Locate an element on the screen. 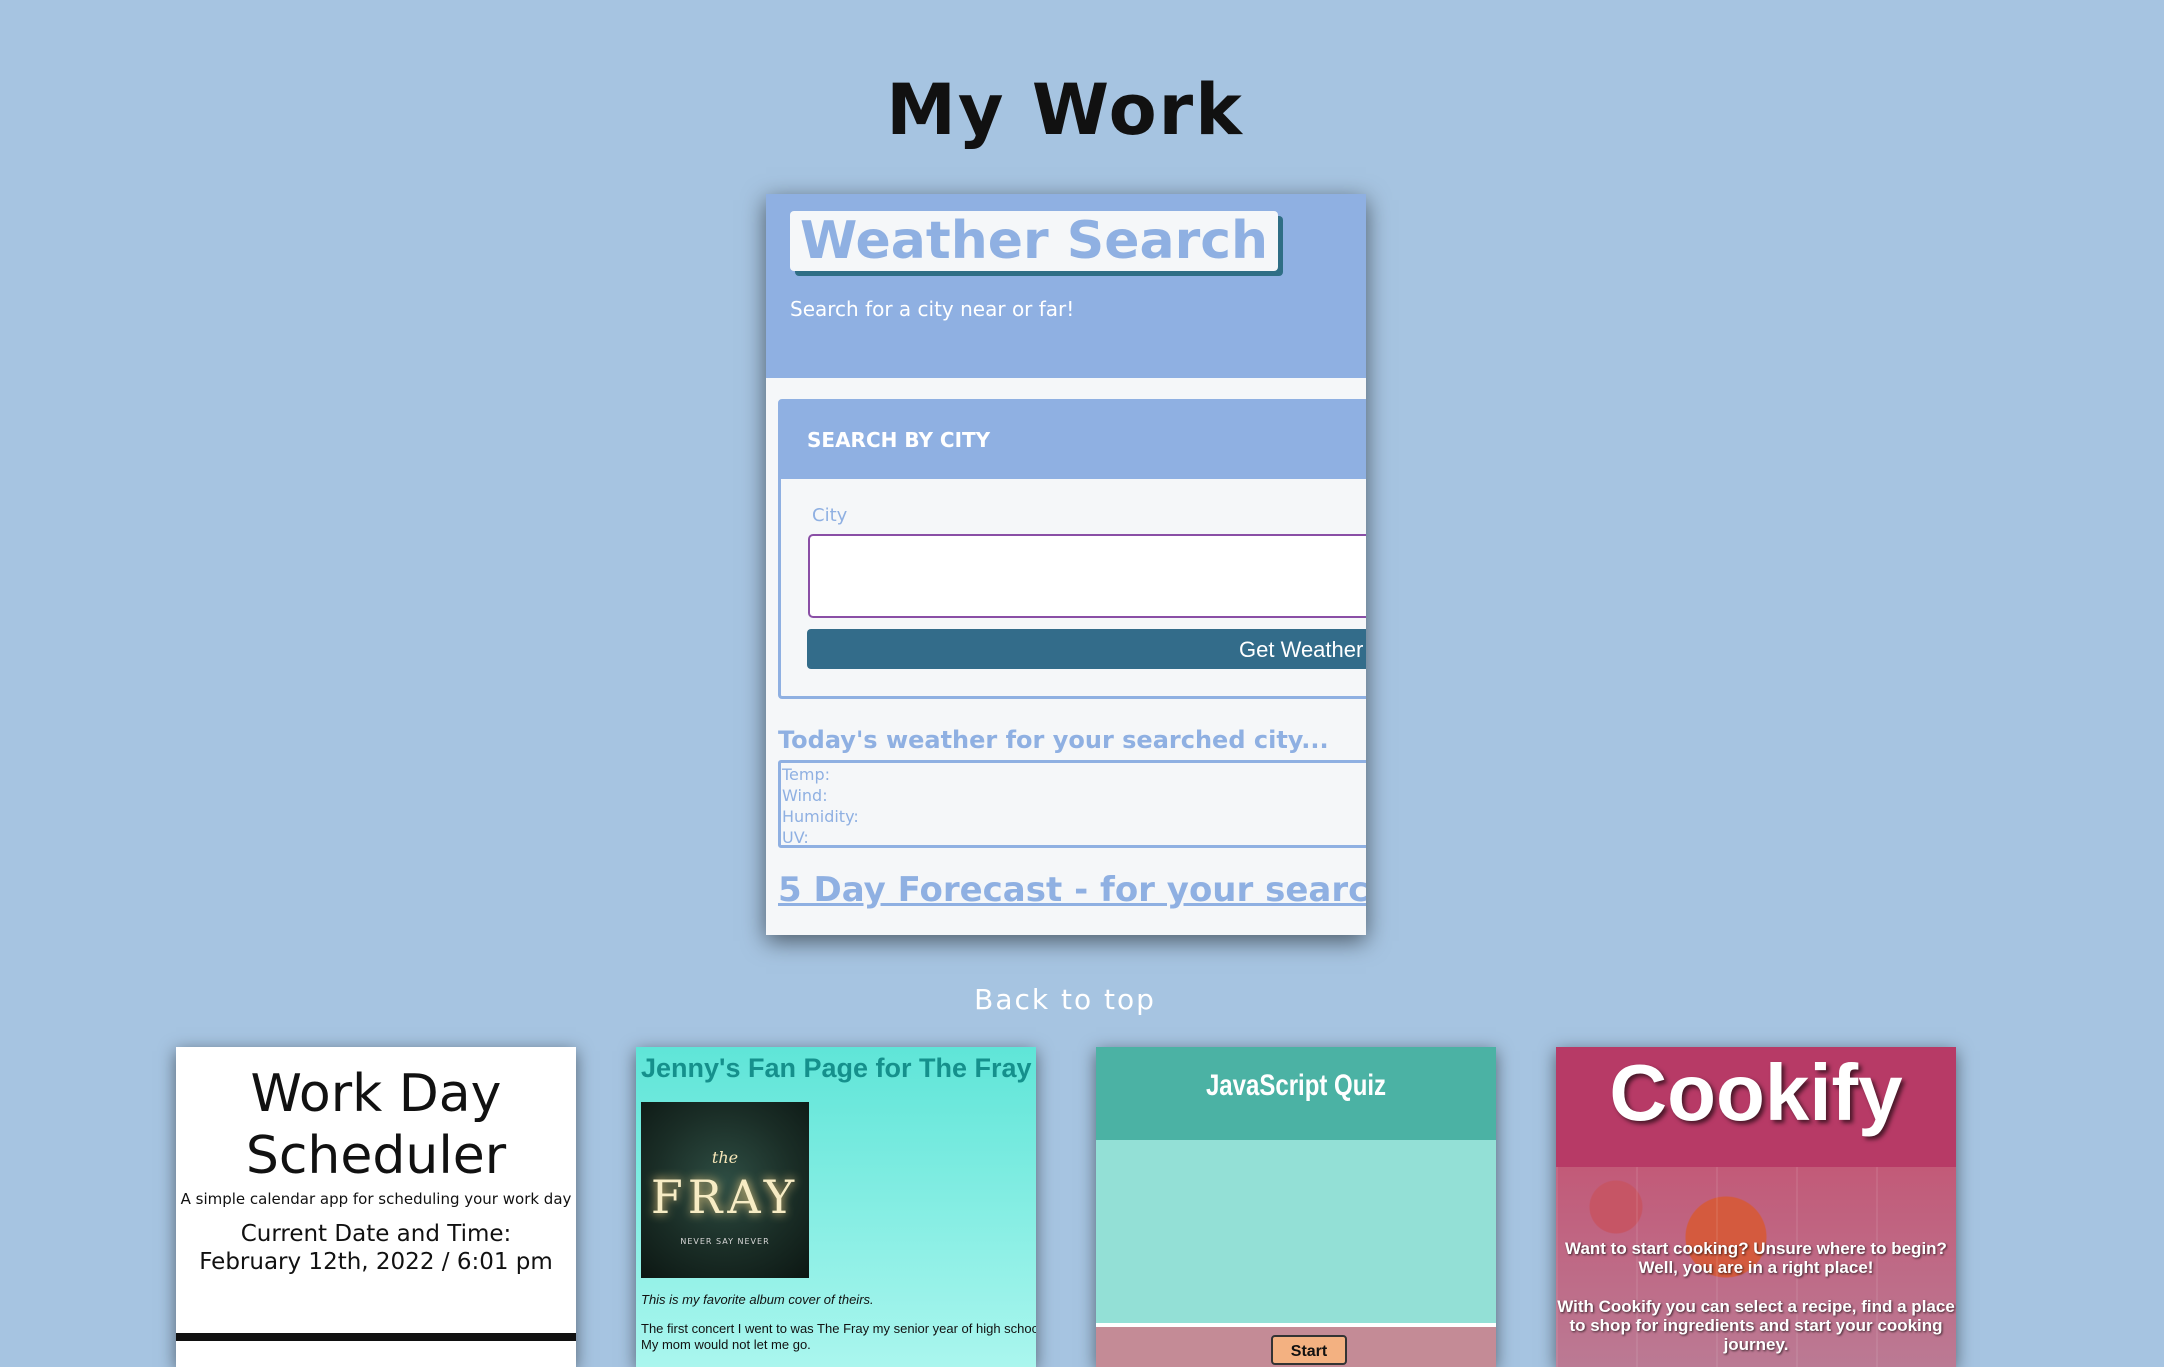  quiz-title: JavaScript Quiz is located at coordinates (1296, 1085).